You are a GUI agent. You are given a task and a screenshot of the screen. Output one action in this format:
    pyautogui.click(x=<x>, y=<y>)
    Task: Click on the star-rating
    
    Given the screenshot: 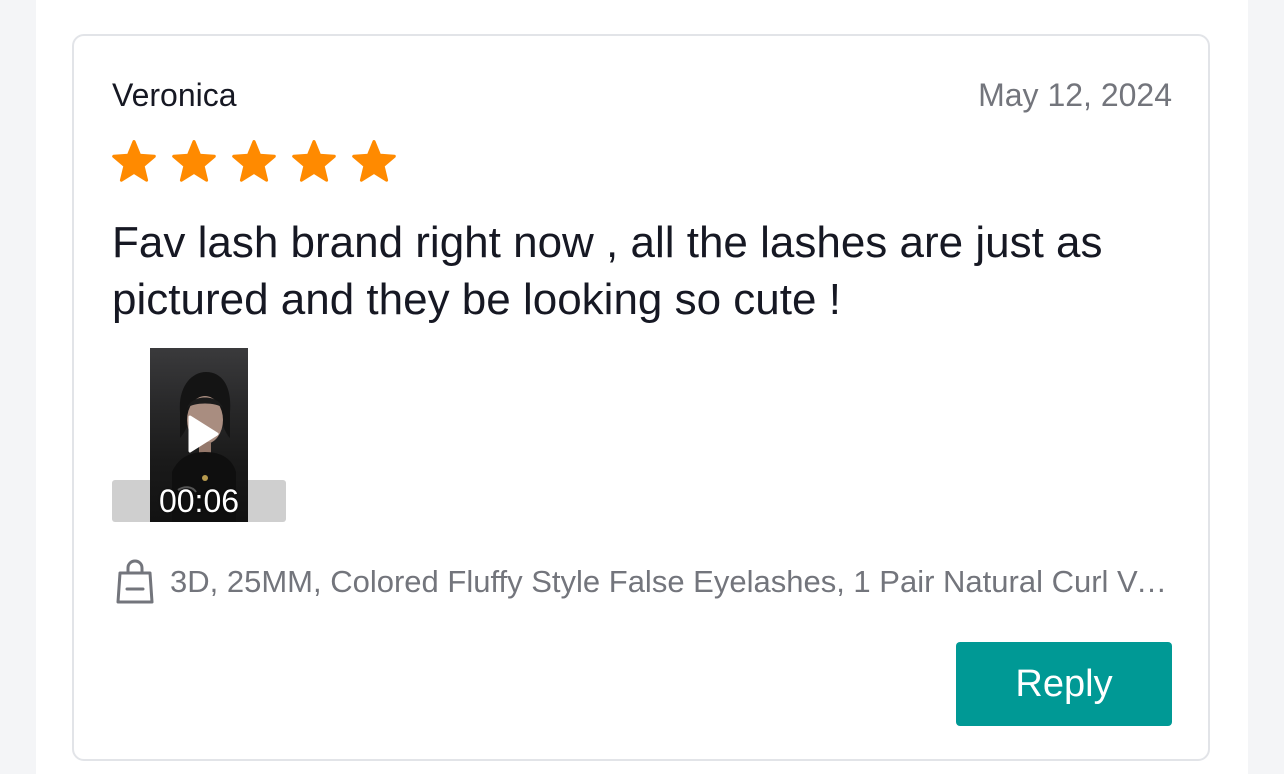 What is the action you would take?
    pyautogui.click(x=254, y=162)
    